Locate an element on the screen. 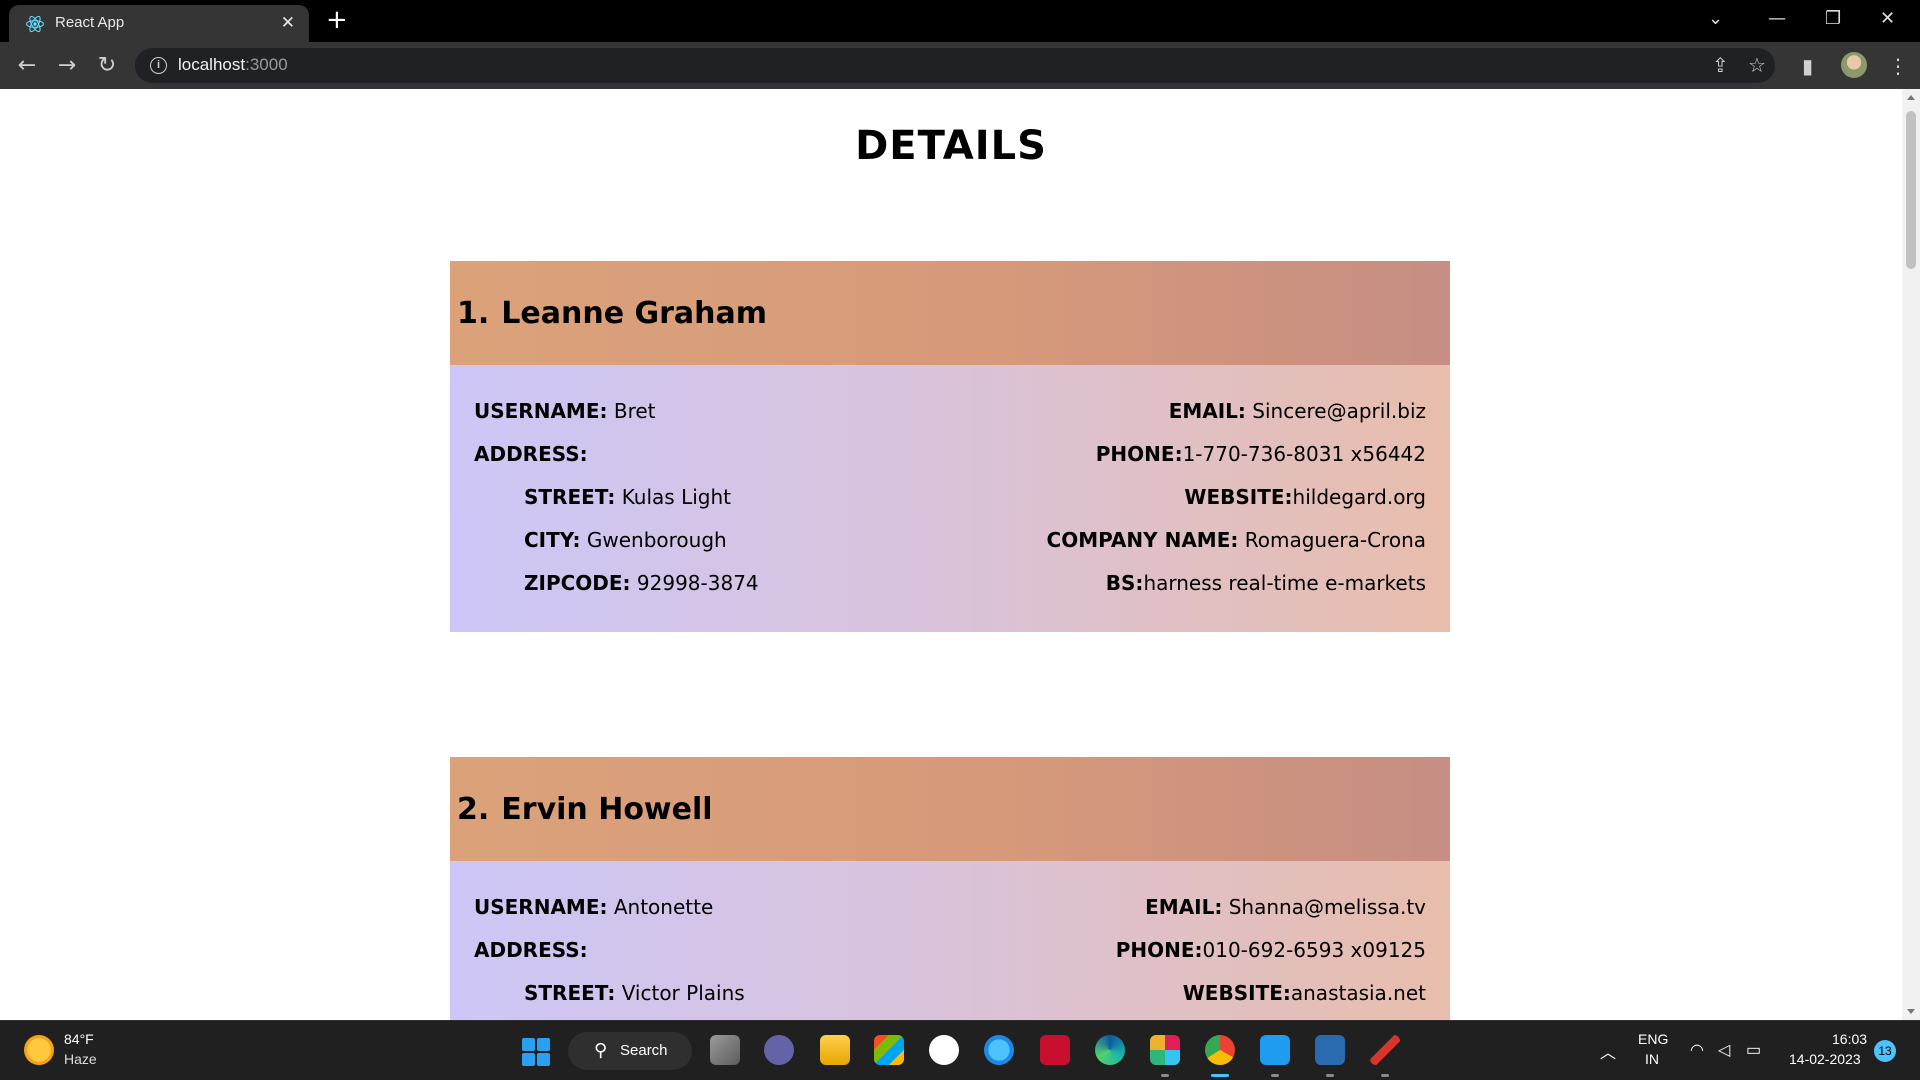 The image size is (1920, 1080). chrome-icon is located at coordinates (1220, 1050).